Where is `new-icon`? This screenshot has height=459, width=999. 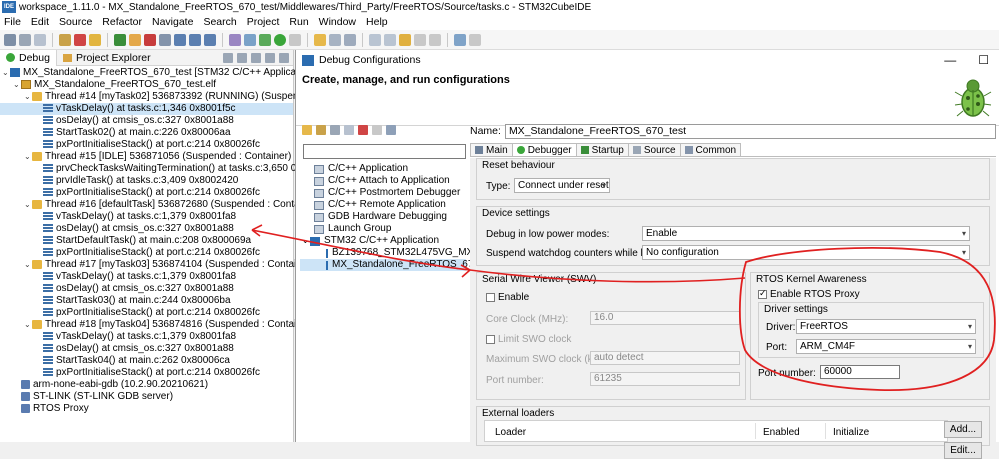 new-icon is located at coordinates (10, 39).